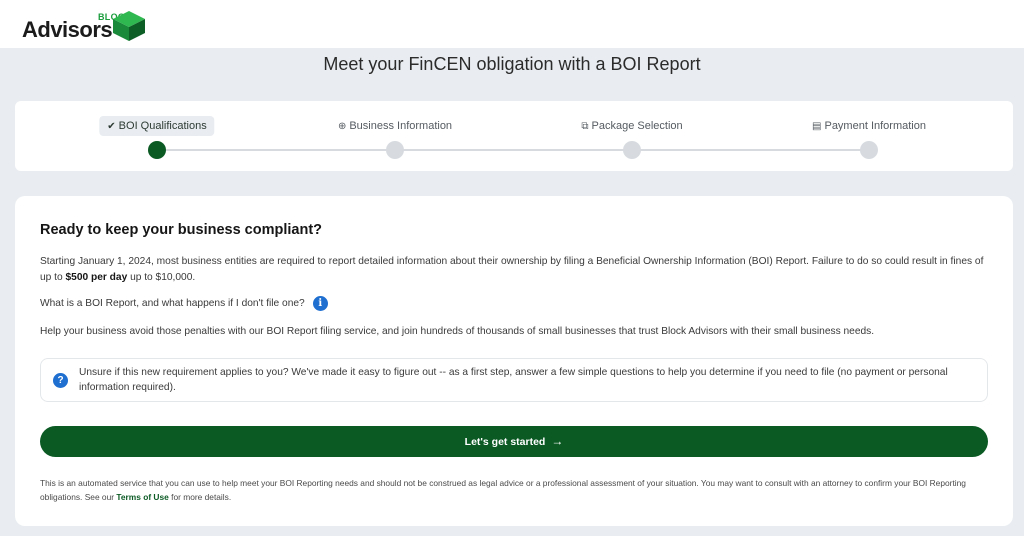 The height and width of the screenshot is (536, 1024). I want to click on get-started-label: Let's get started, so click(505, 442).